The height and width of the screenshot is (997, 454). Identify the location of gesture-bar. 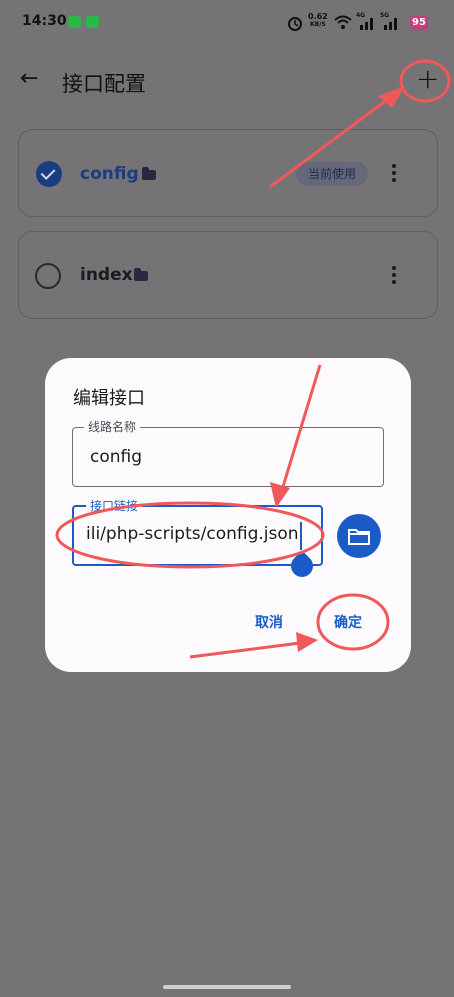
(227, 987).